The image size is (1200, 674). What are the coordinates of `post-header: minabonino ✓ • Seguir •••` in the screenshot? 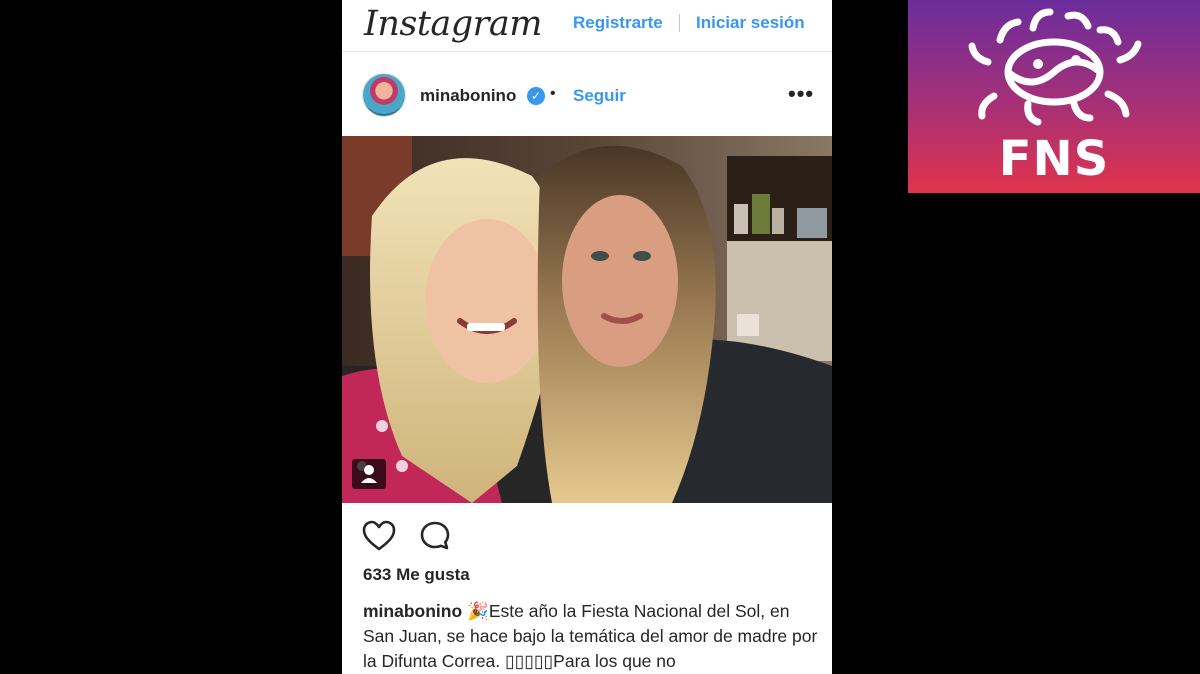 It's located at (587, 94).